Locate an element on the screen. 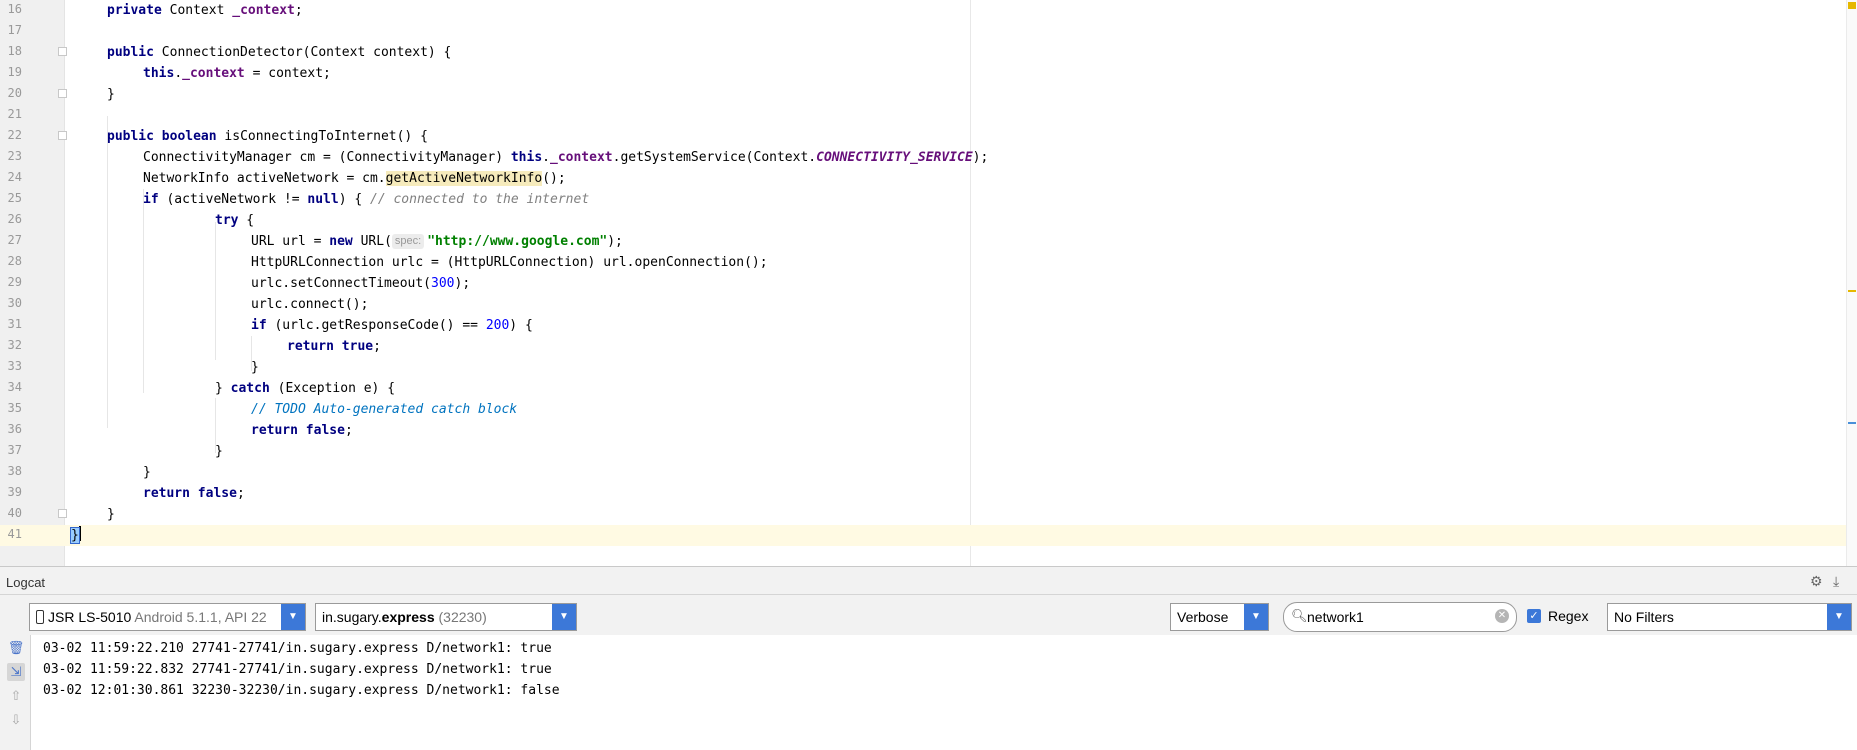 Image resolution: width=1857 pixels, height=750 pixels. code-line-34: 34 } catch (Exception e) { is located at coordinates (924, 388).